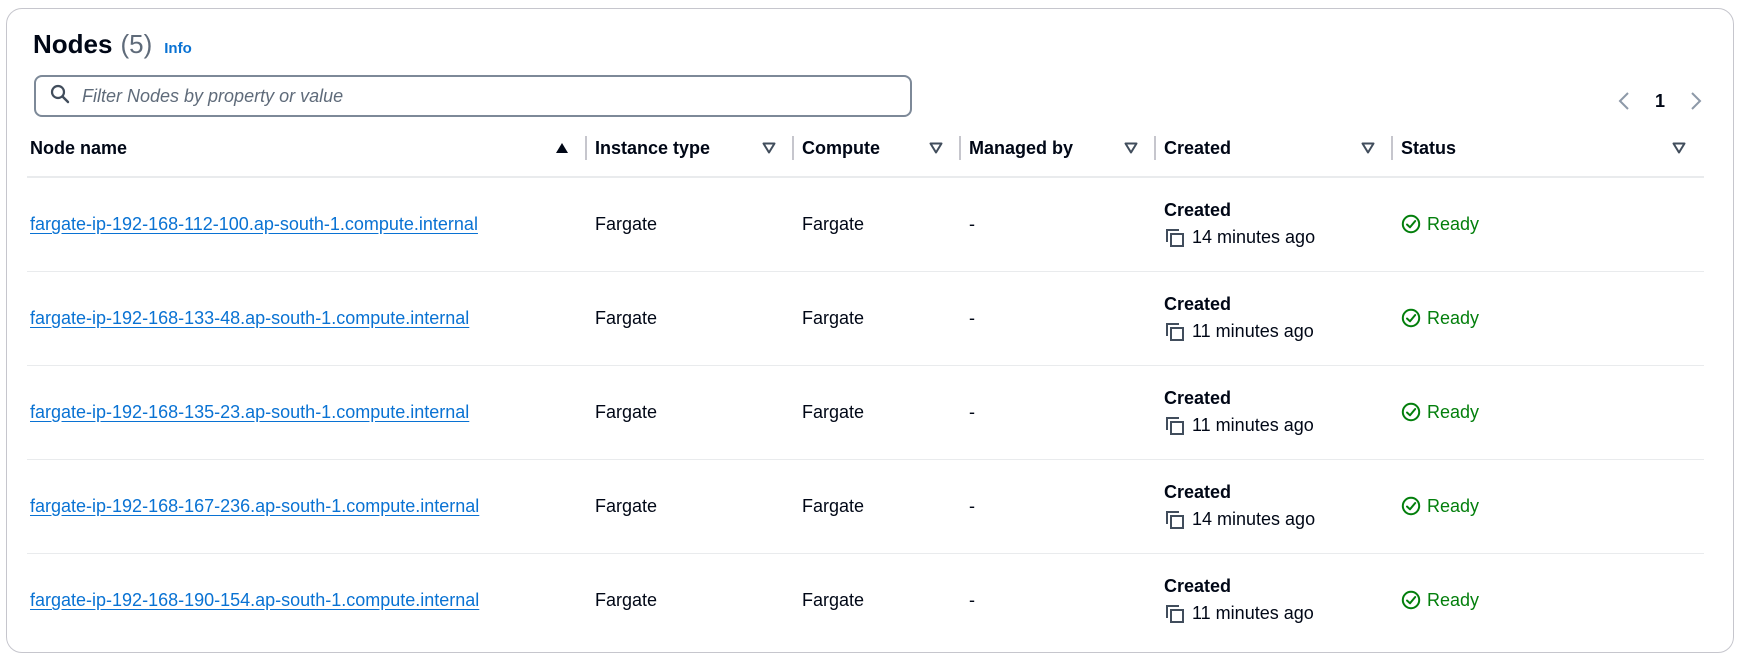 This screenshot has width=1741, height=667. I want to click on chevron-right-icon, so click(1696, 101).